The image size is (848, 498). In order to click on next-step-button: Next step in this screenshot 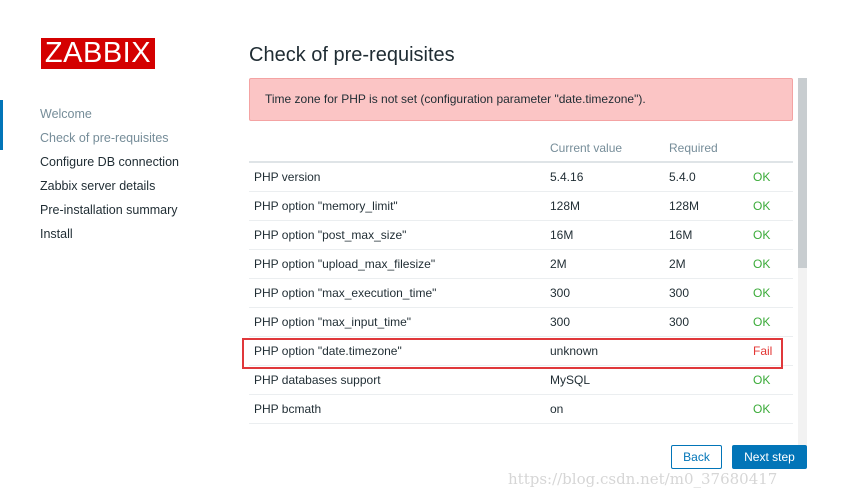, I will do `click(769, 457)`.